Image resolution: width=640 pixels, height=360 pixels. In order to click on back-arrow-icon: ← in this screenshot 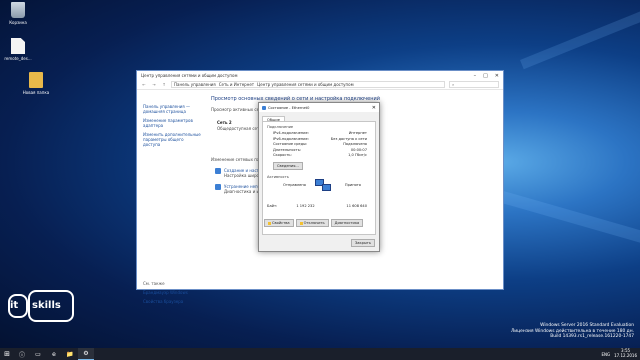, I will do `click(144, 84)`.